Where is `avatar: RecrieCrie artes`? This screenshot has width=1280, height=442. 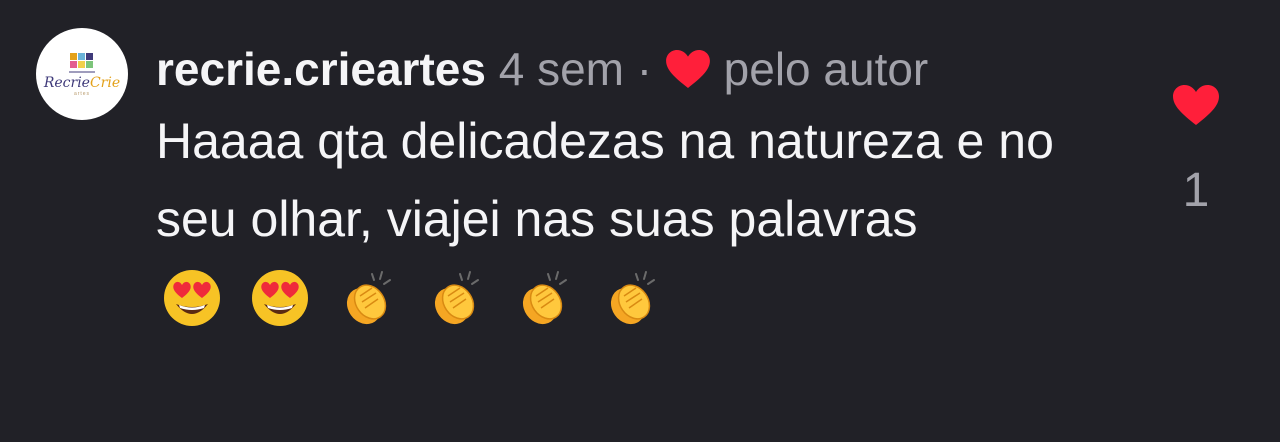
avatar: RecrieCrie artes is located at coordinates (82, 74).